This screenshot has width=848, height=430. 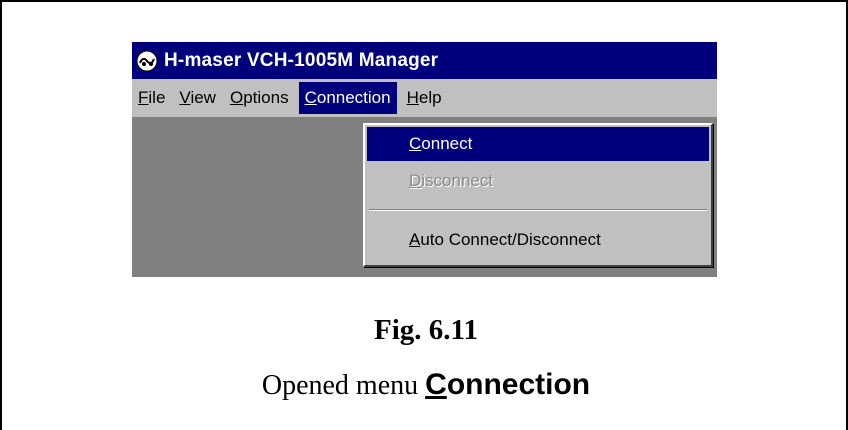 What do you see at coordinates (301, 60) in the screenshot?
I see `window-title: H-maser VCH-1005M Manager` at bounding box center [301, 60].